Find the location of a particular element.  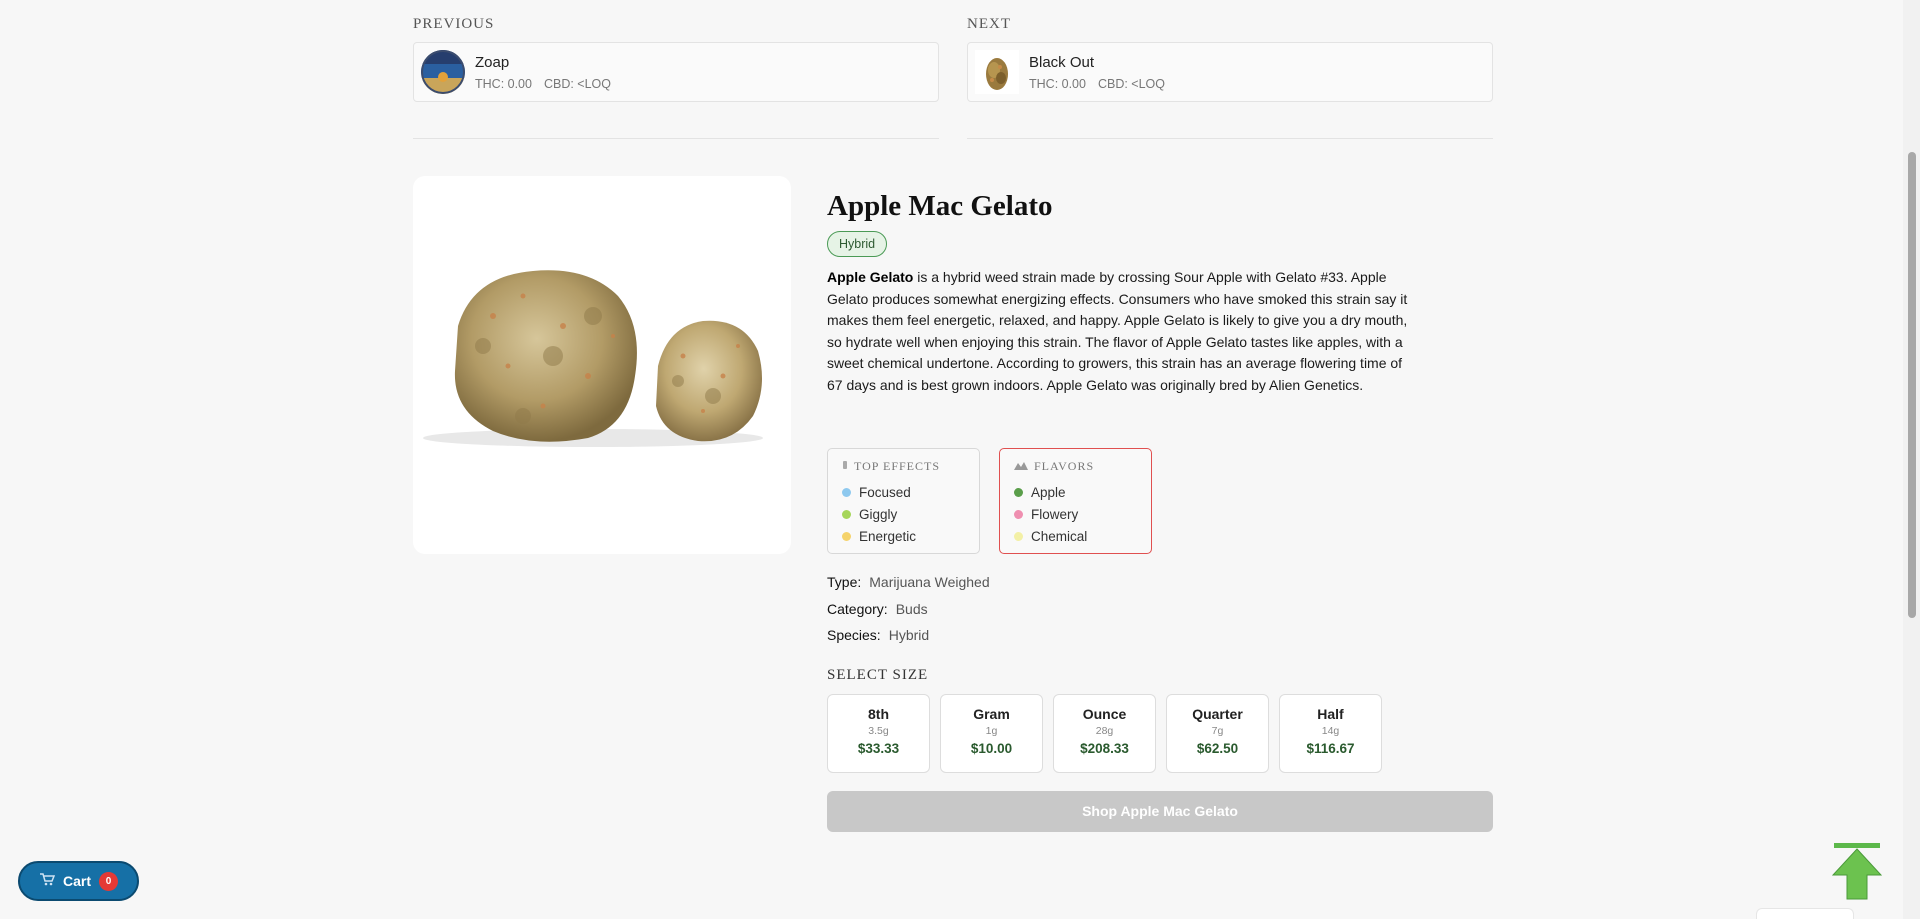

next-thc: THC: 0.00 is located at coordinates (1057, 83).